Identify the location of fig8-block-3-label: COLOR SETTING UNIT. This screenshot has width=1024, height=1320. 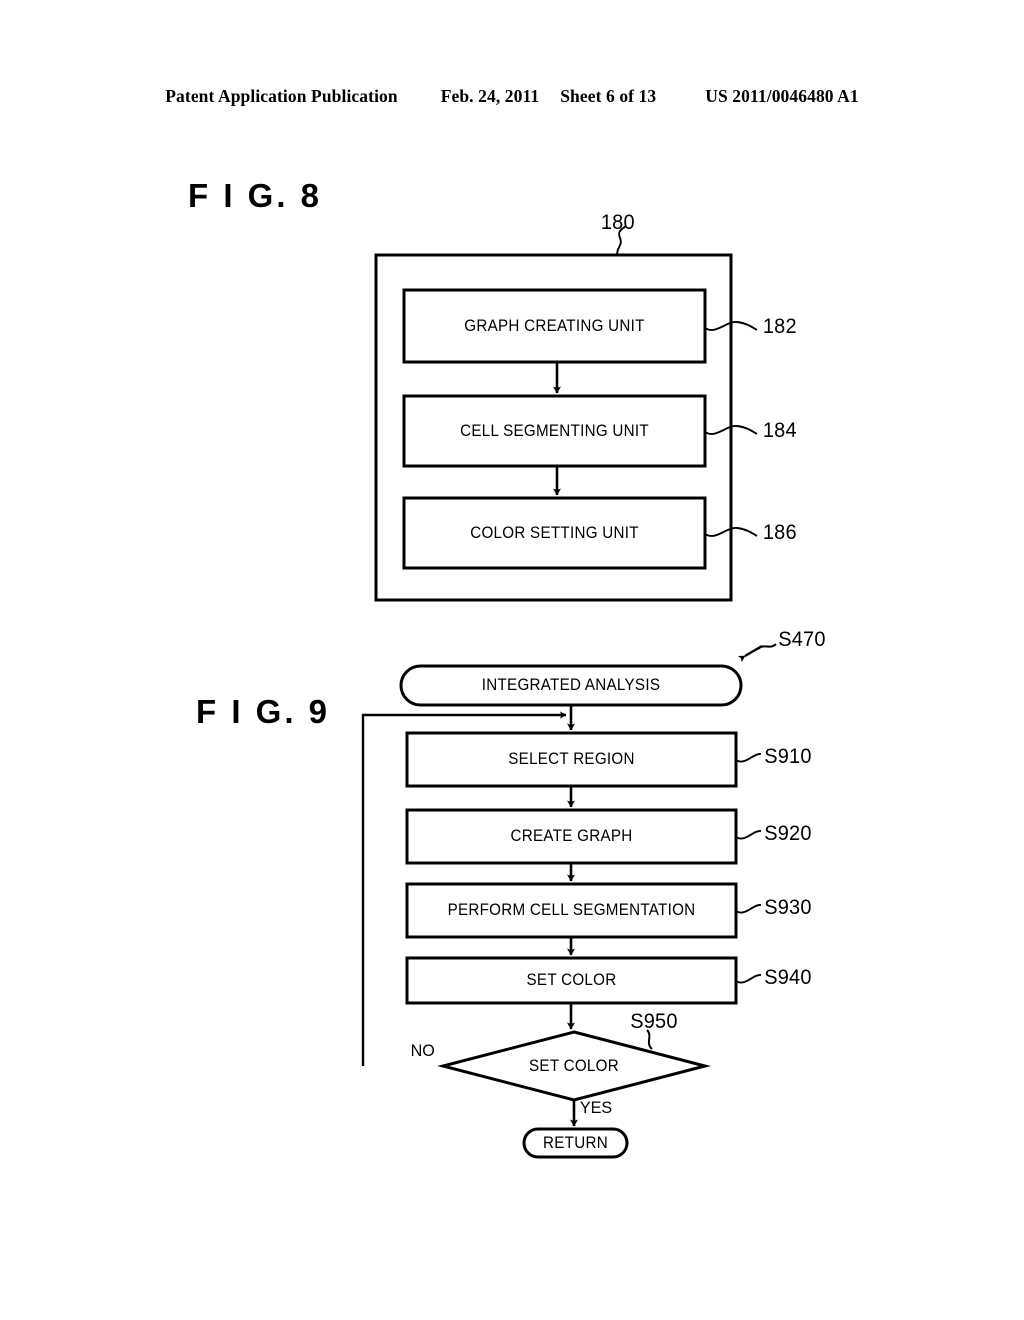
(554, 532).